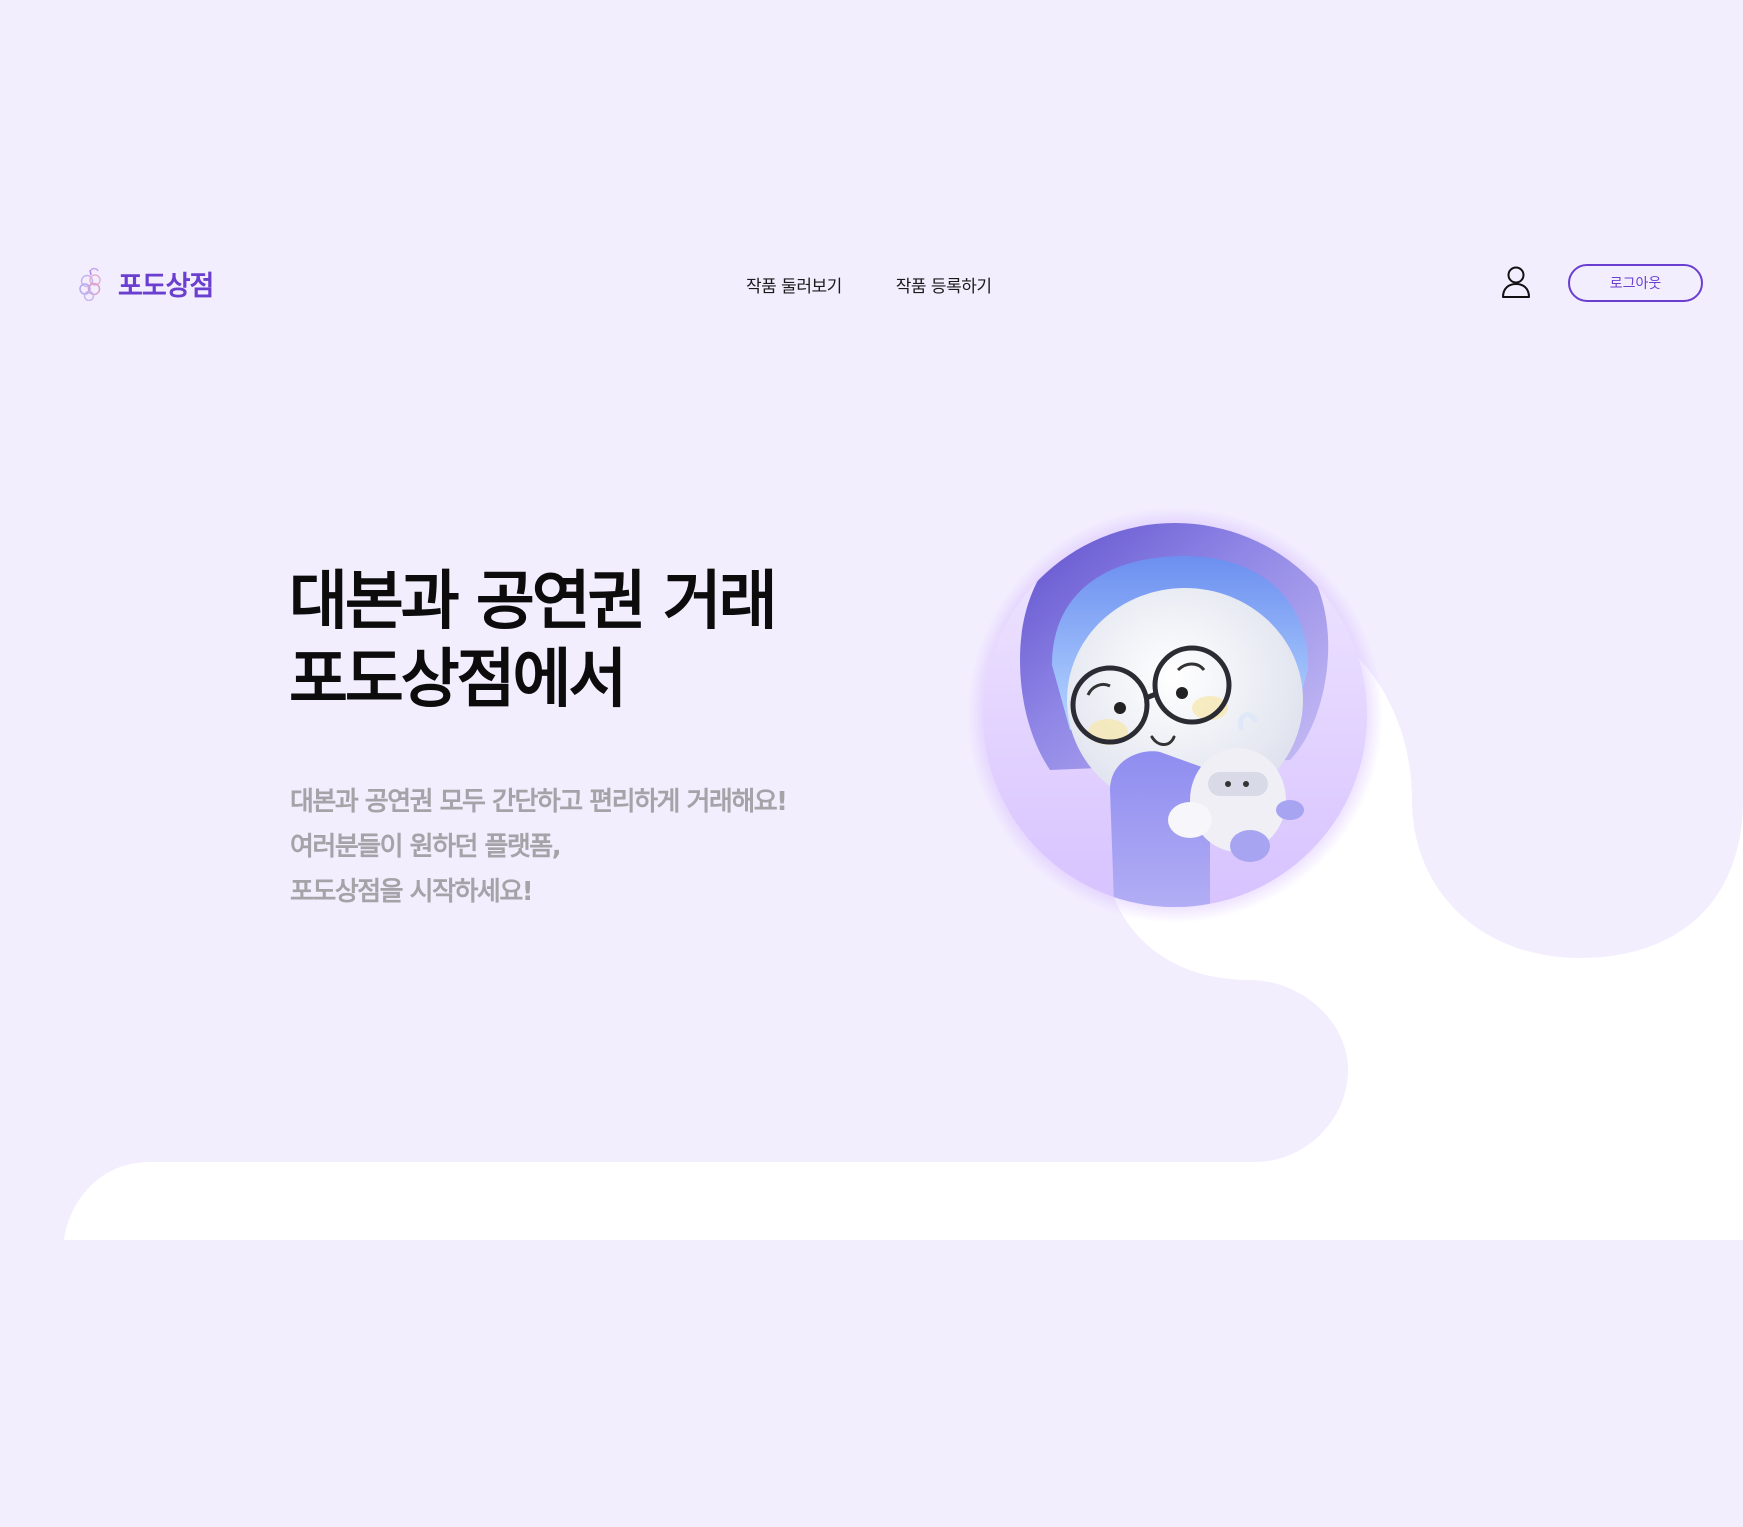 This screenshot has width=1743, height=1527. I want to click on nav-register-work: 작품 등록하기, so click(944, 284).